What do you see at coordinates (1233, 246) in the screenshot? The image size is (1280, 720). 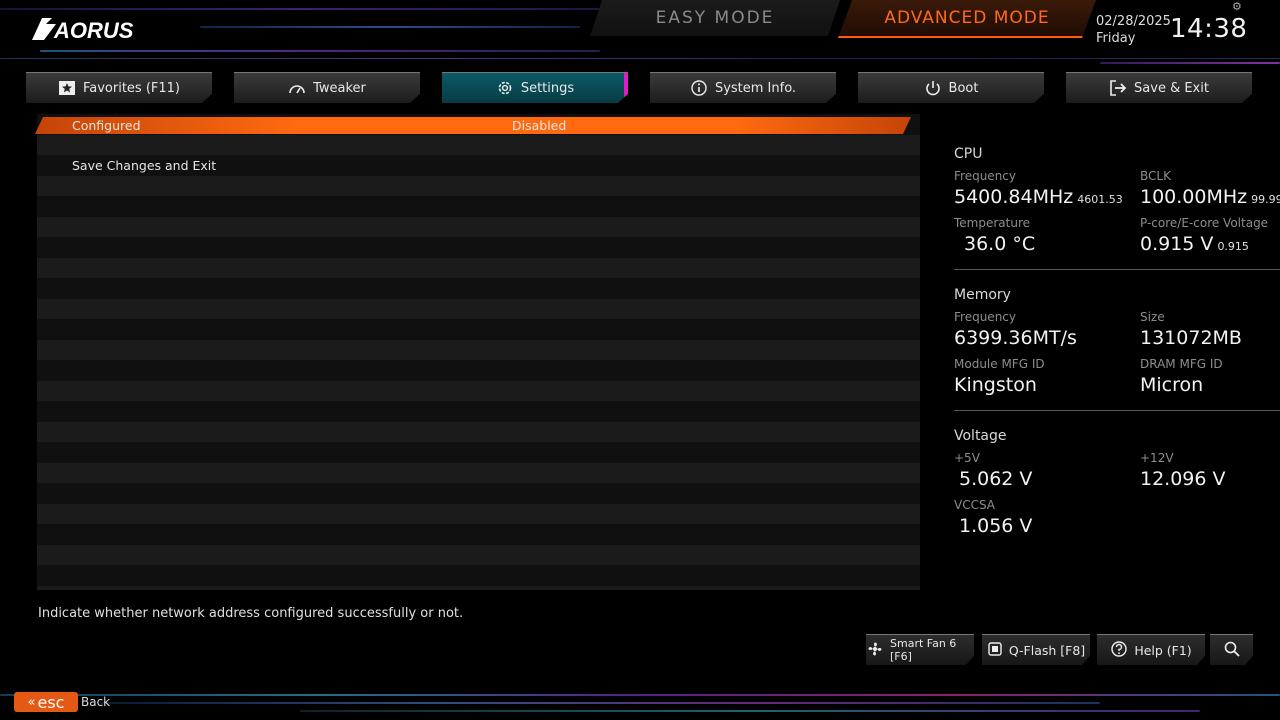 I see `cpu-voltage-sub: 0.915` at bounding box center [1233, 246].